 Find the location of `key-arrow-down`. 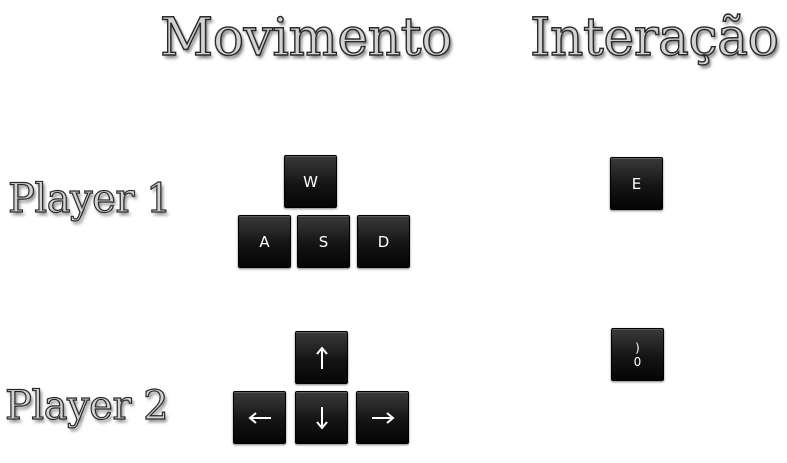

key-arrow-down is located at coordinates (321, 417).